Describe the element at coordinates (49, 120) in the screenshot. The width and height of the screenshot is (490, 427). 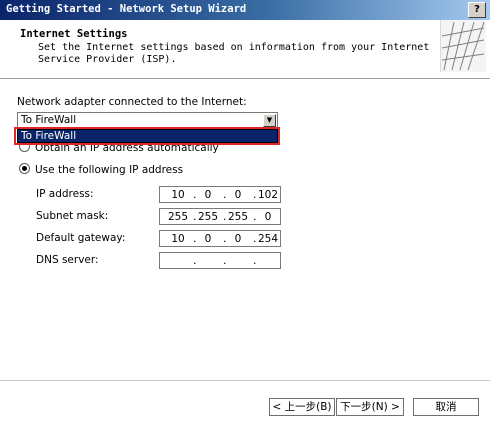
I see `adapter-select-value: To FireWall` at that location.